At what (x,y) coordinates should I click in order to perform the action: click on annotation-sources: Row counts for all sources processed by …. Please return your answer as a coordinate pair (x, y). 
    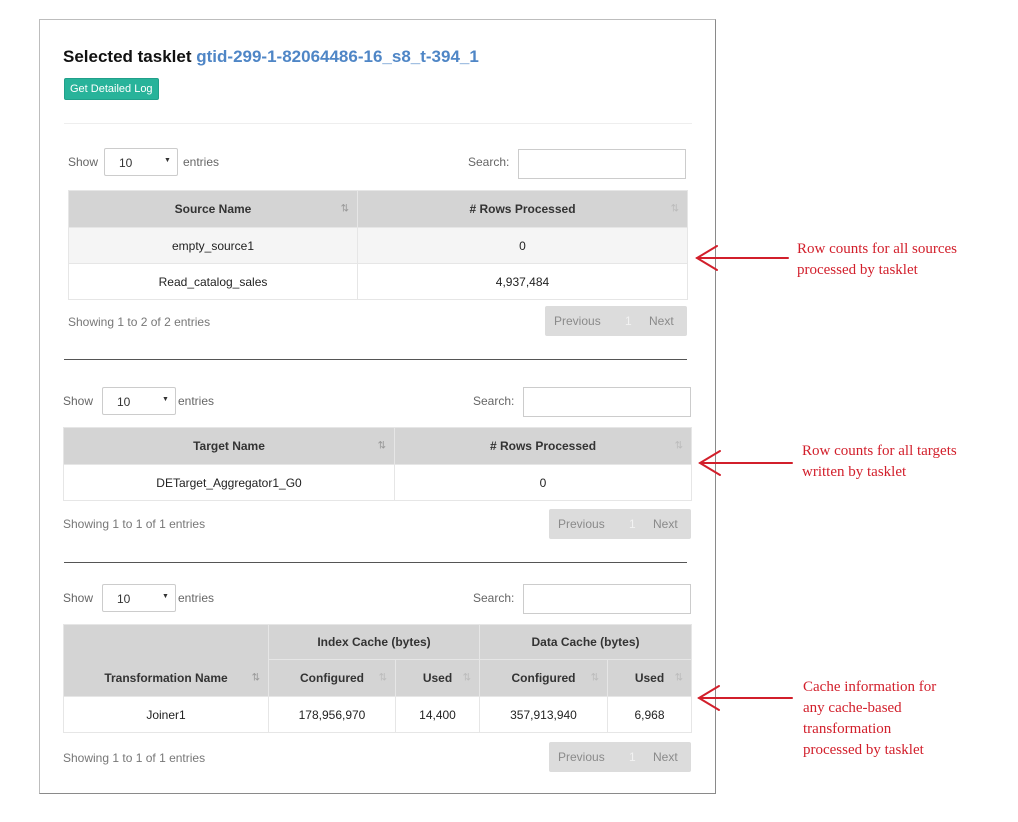
    Looking at the image, I should click on (877, 260).